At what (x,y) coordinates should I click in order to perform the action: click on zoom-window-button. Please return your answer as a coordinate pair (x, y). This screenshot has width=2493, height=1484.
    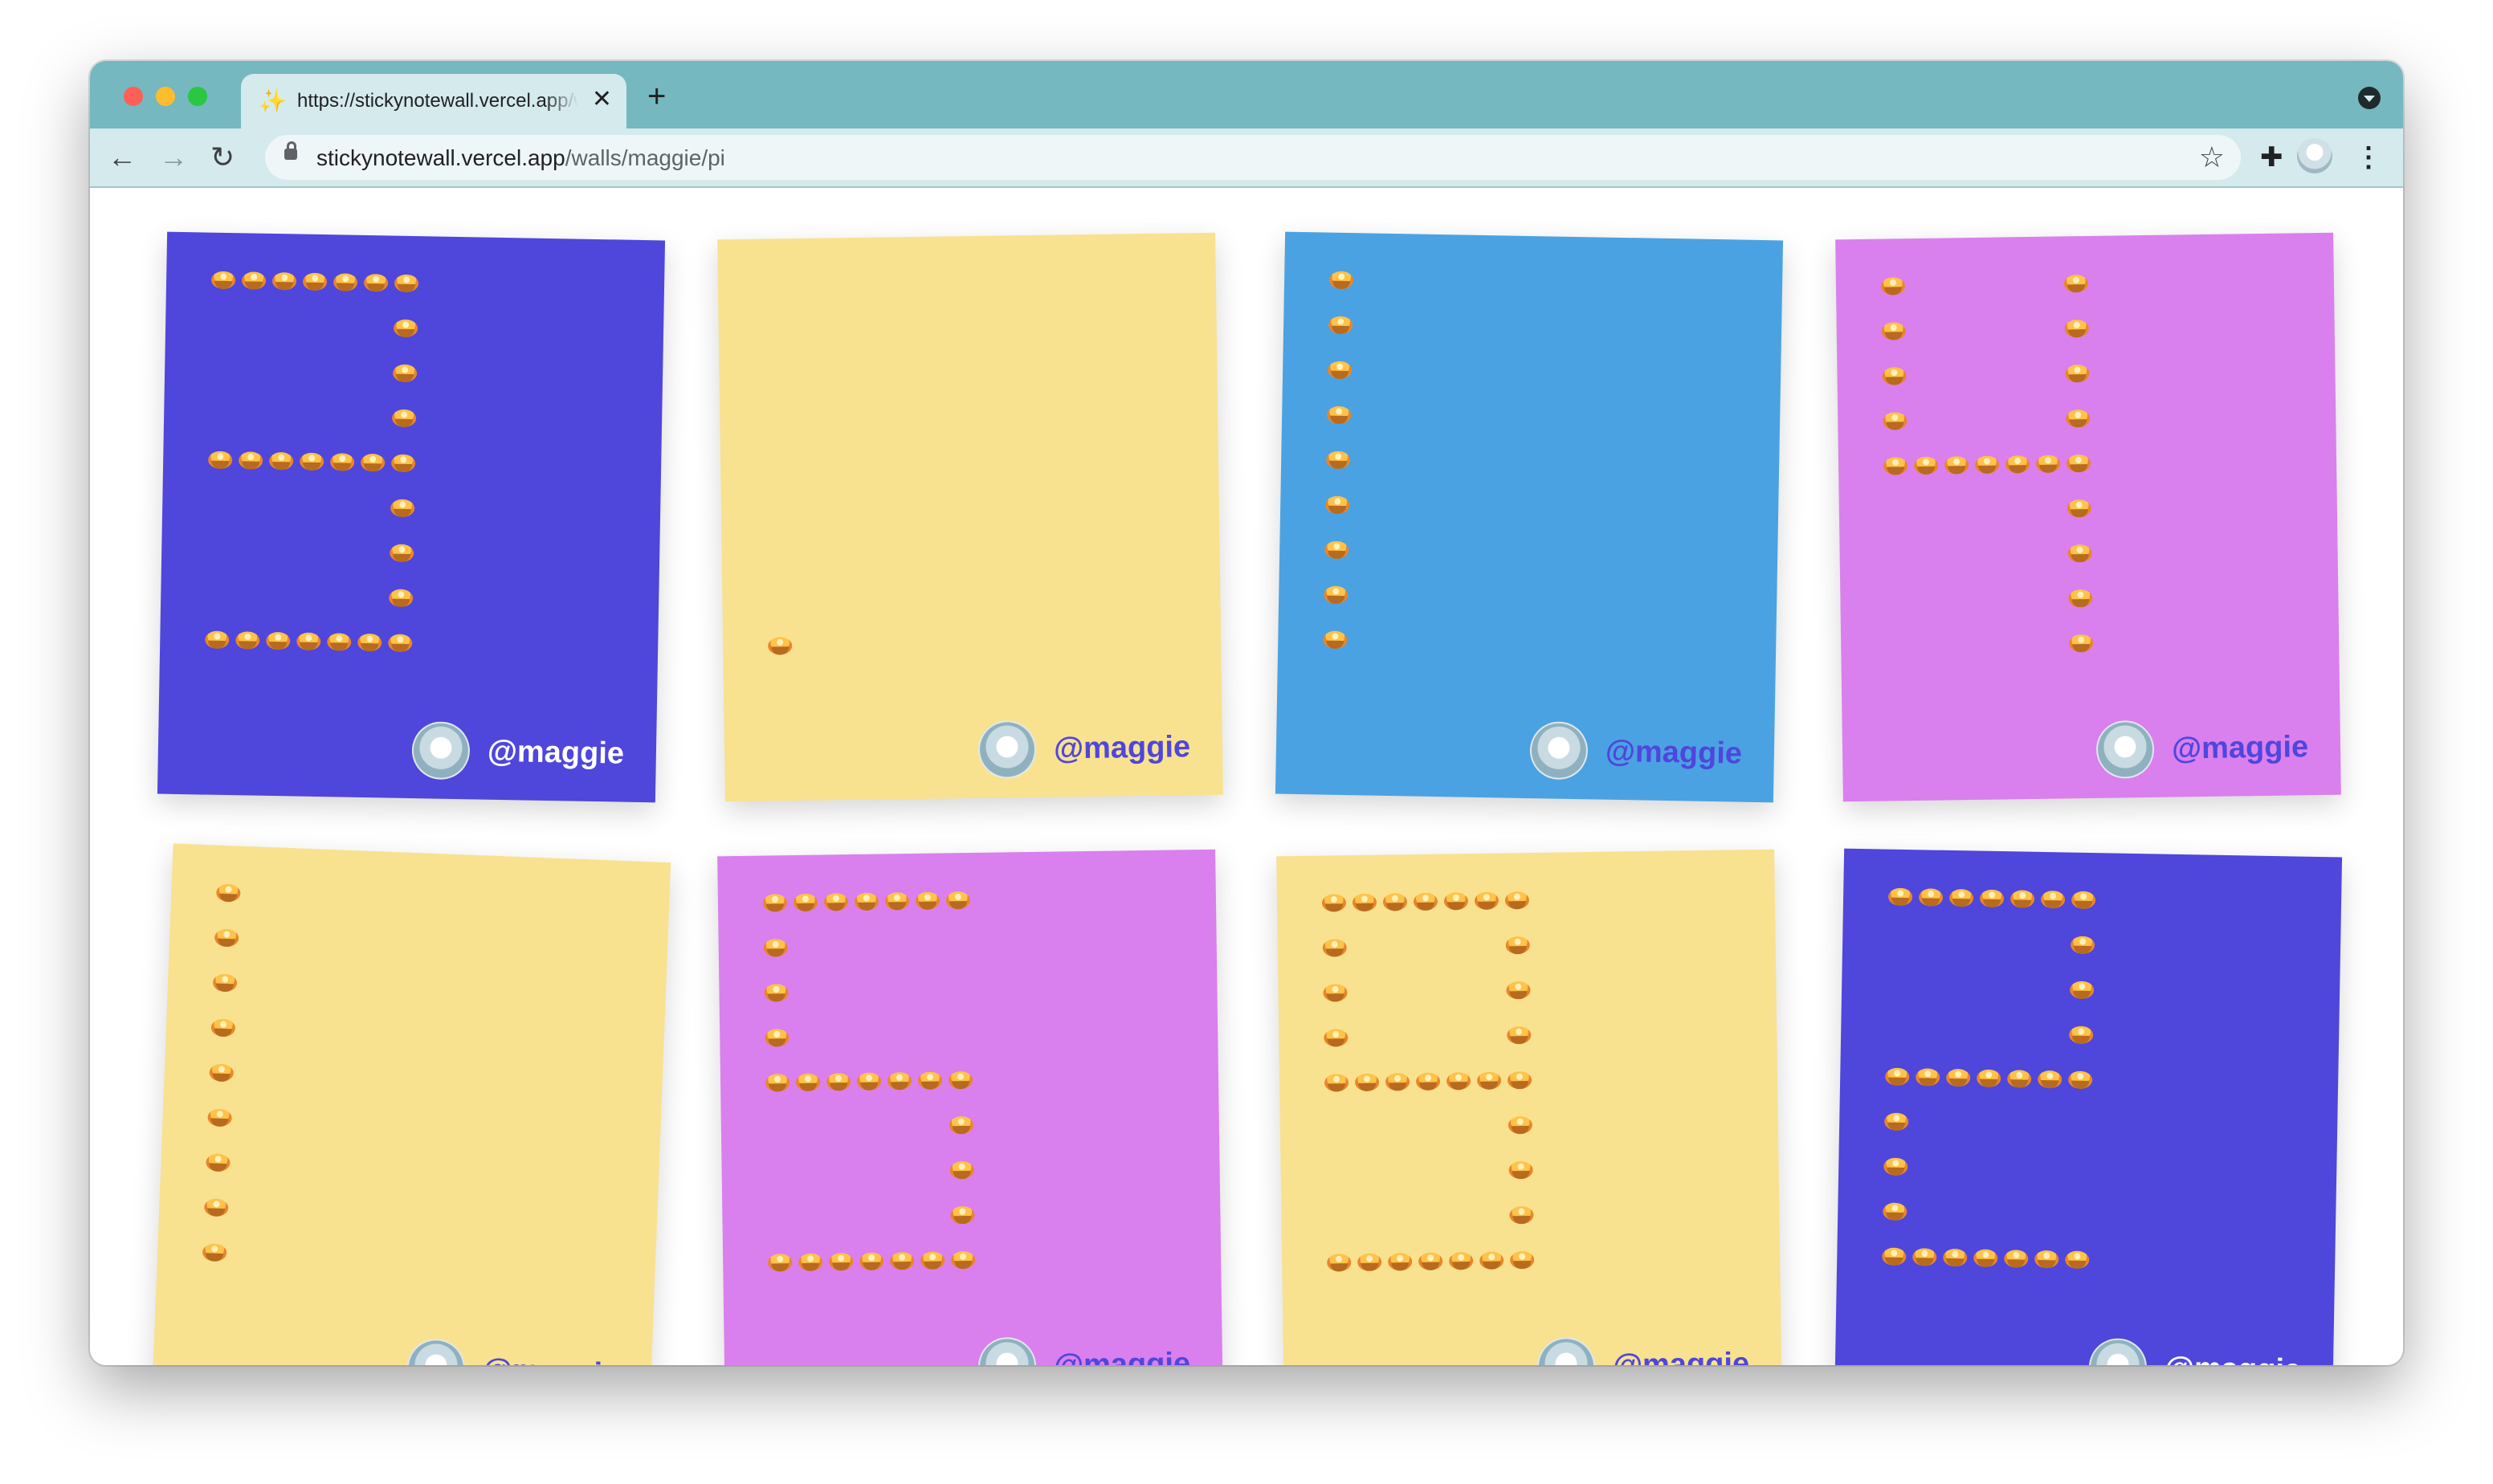
    Looking at the image, I should click on (197, 96).